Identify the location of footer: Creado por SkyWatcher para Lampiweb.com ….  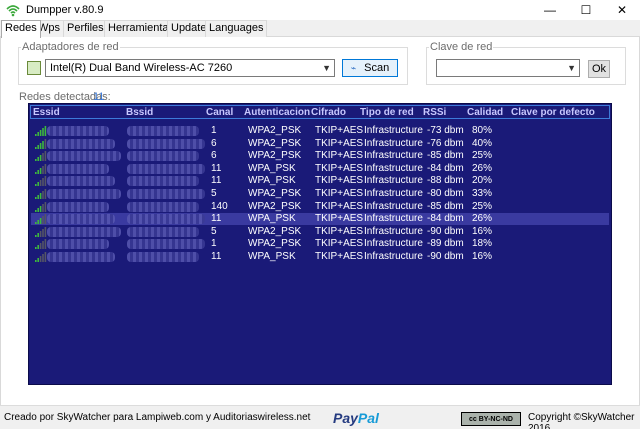
(320, 417).